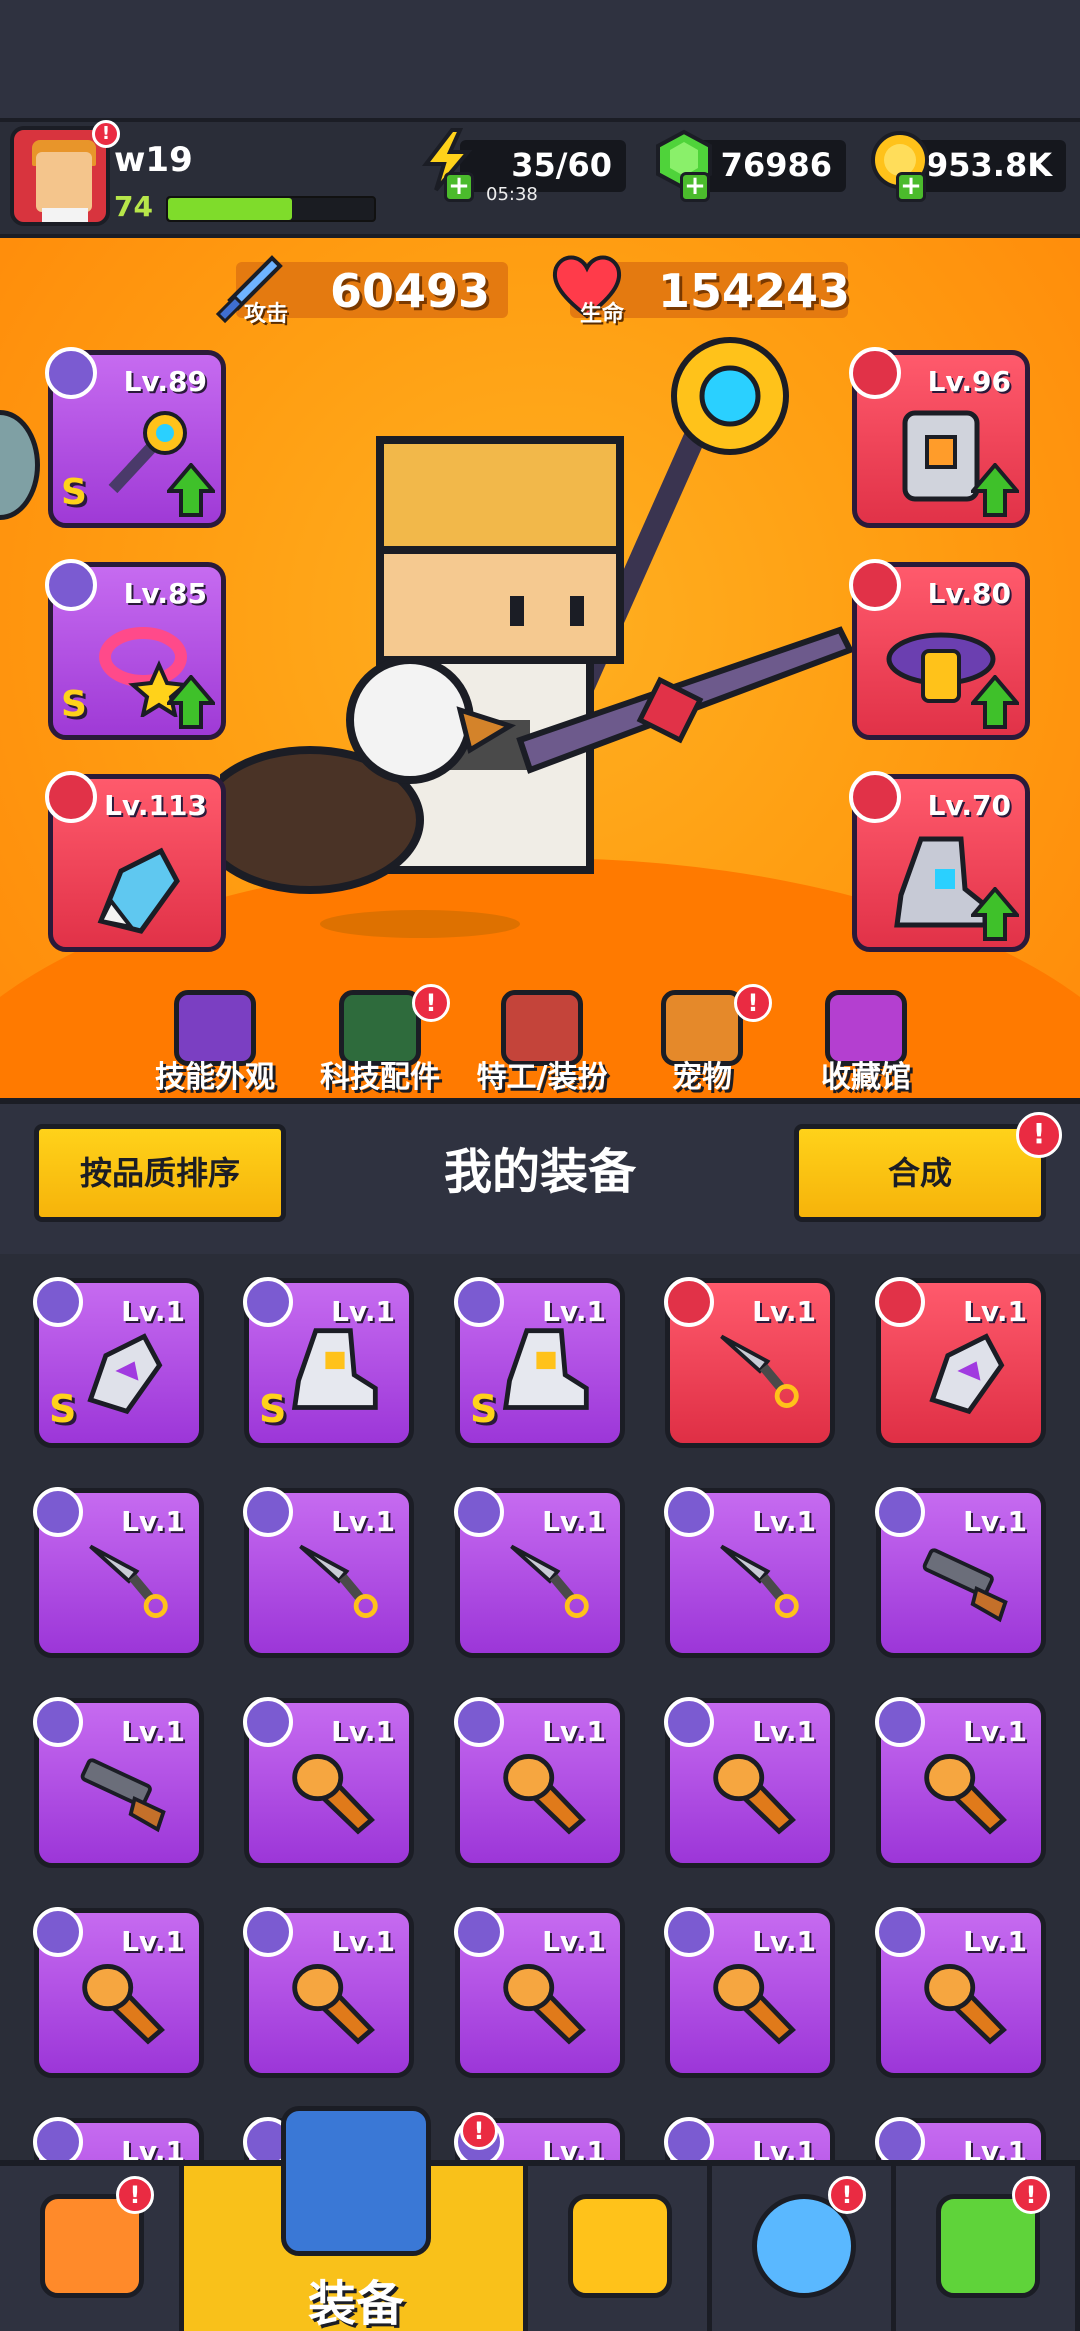 The height and width of the screenshot is (2331, 1080). I want to click on tab-label: 收藏馆, so click(866, 1077).